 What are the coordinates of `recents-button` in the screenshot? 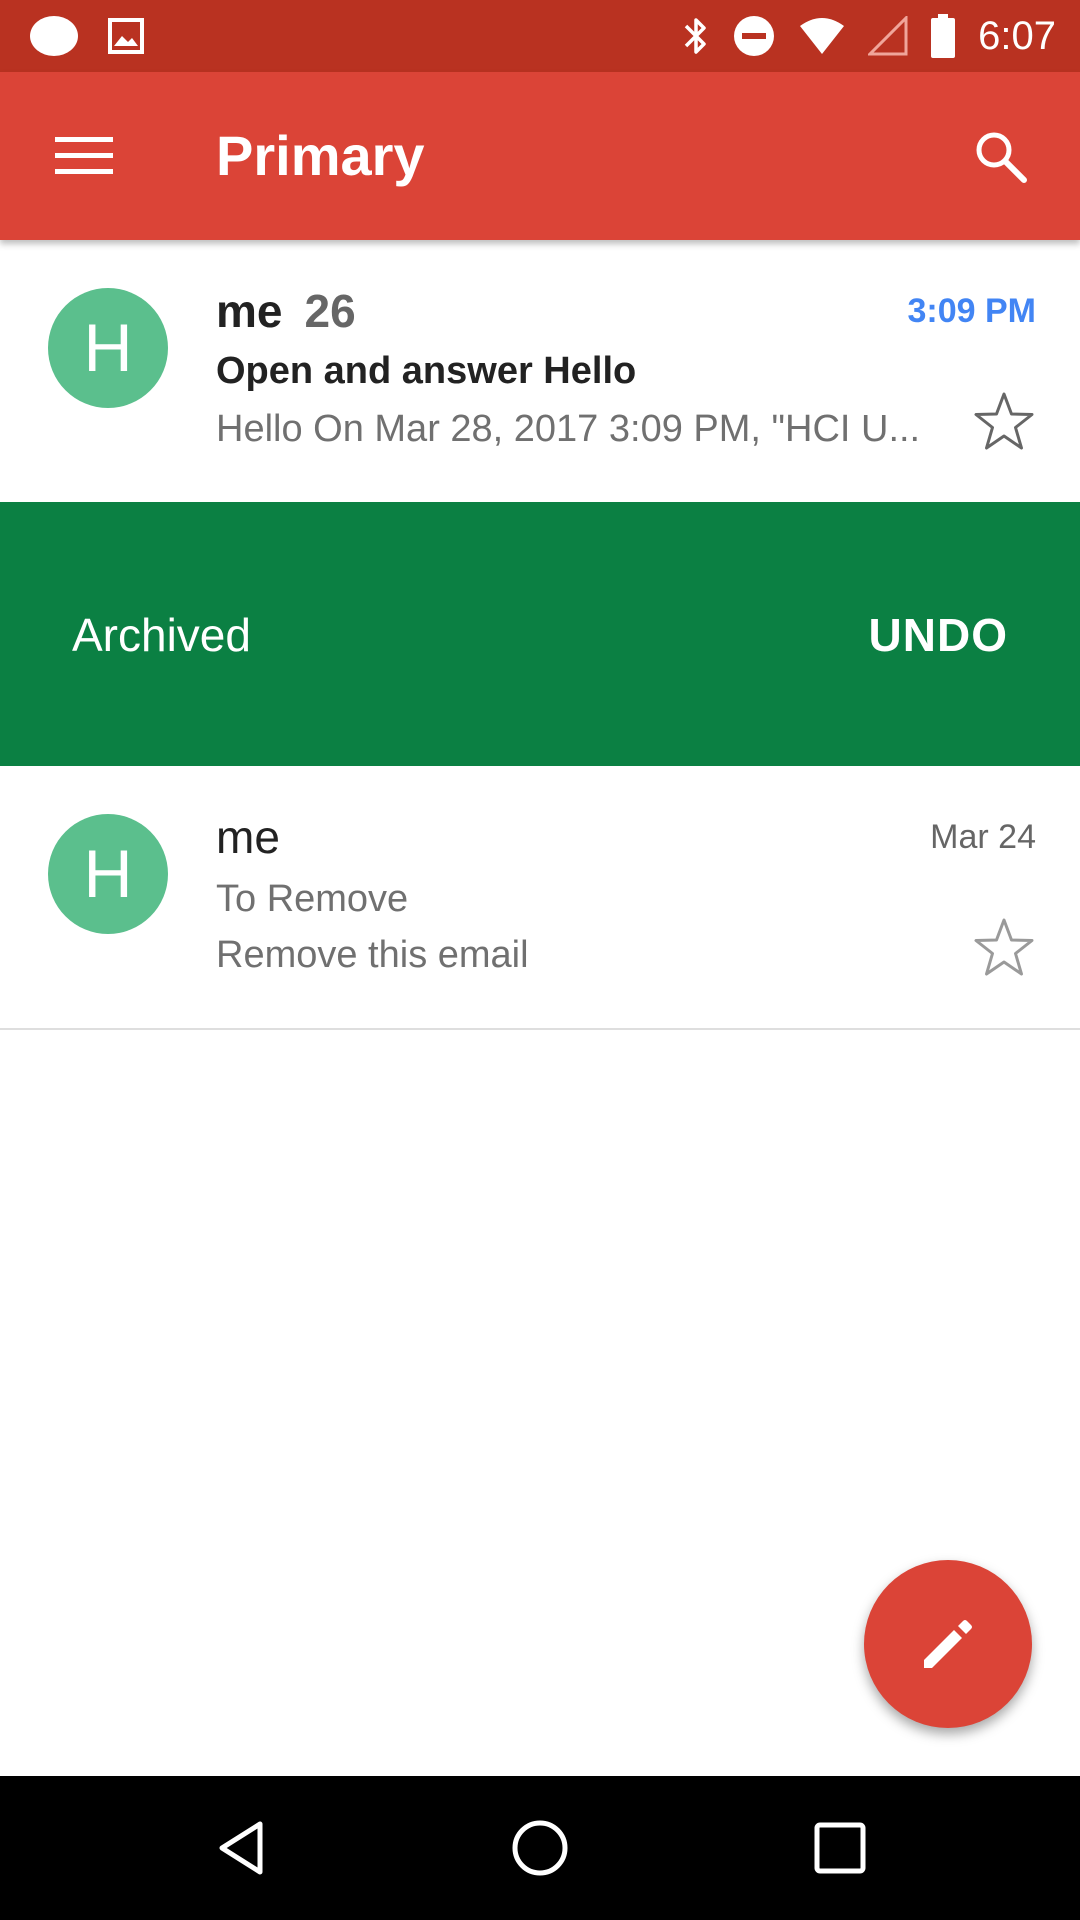 It's located at (840, 1848).